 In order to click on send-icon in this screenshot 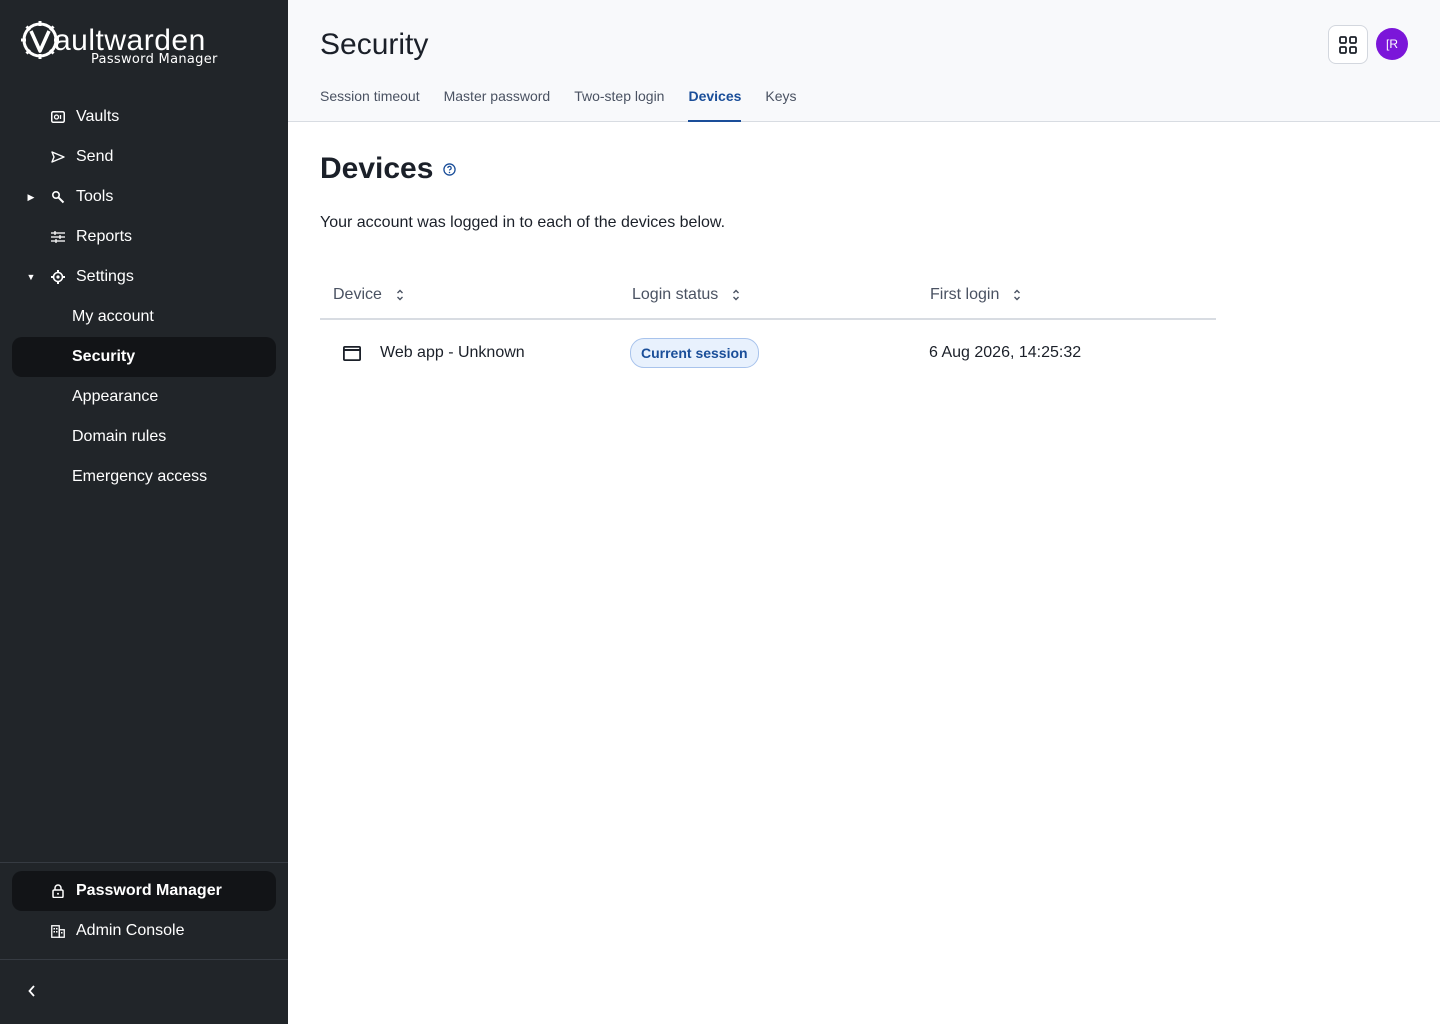, I will do `click(58, 157)`.